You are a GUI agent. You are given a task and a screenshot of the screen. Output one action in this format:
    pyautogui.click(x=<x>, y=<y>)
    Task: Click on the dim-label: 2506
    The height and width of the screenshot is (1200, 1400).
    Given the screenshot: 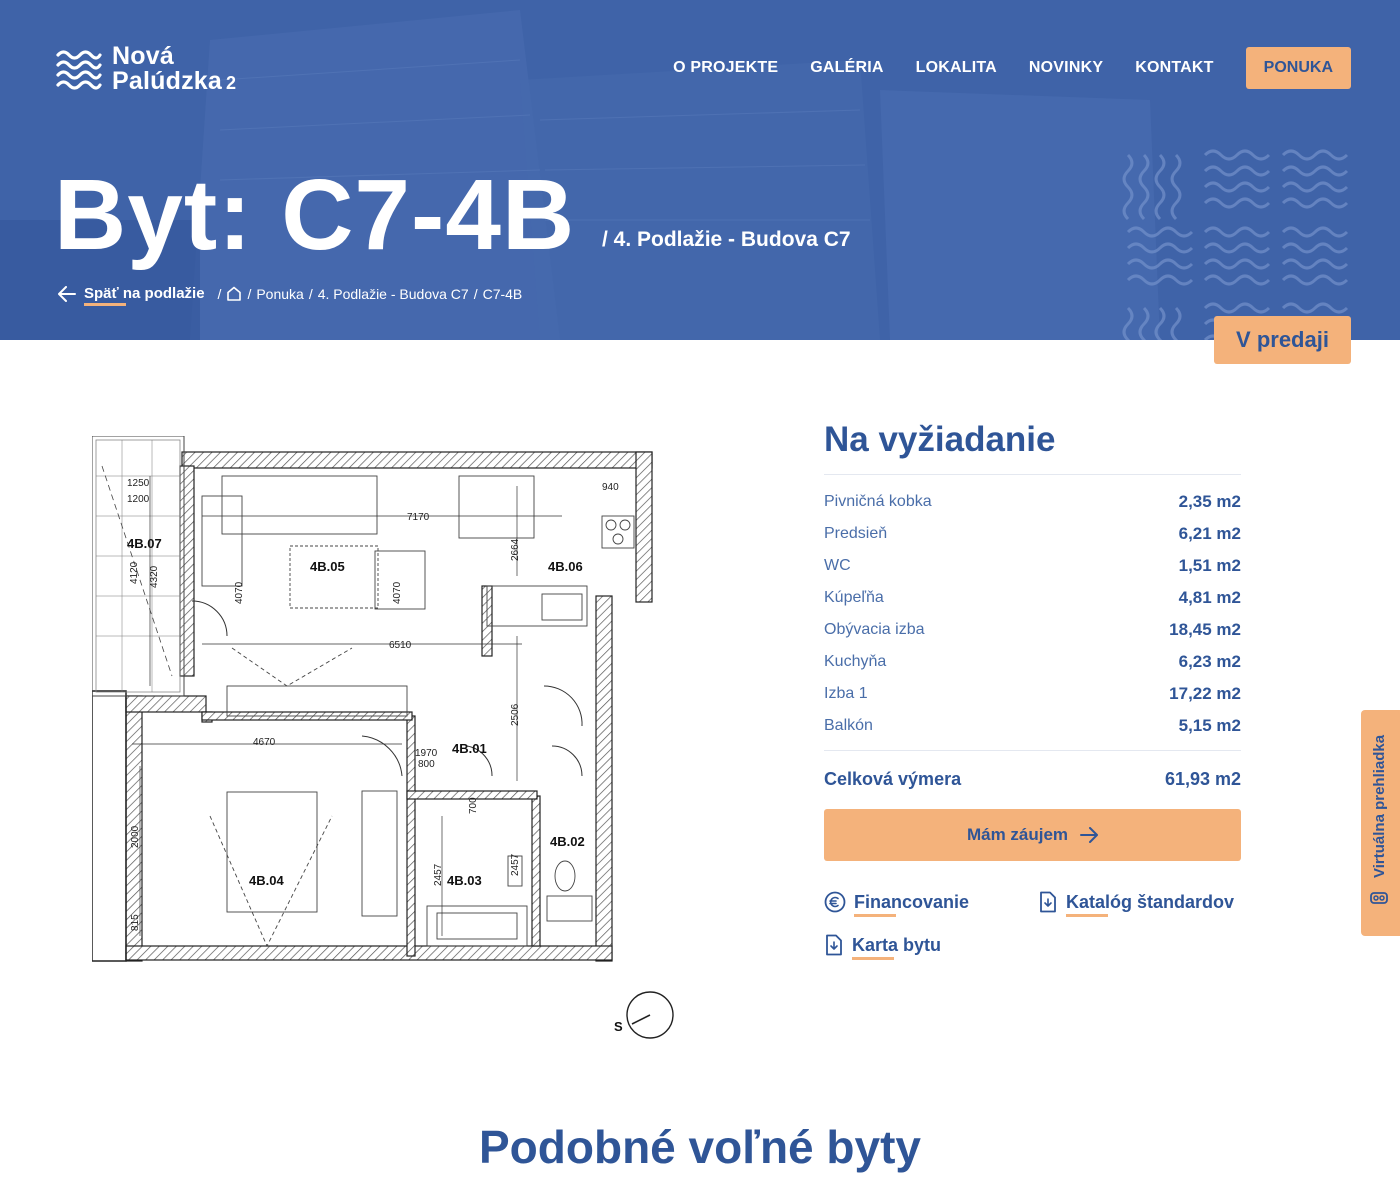 What is the action you would take?
    pyautogui.click(x=515, y=714)
    